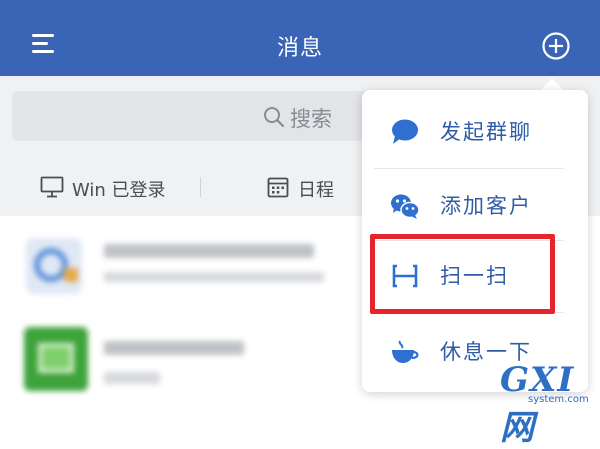 This screenshot has height=449, width=600. What do you see at coordinates (52, 187) in the screenshot?
I see `monitor-icon` at bounding box center [52, 187].